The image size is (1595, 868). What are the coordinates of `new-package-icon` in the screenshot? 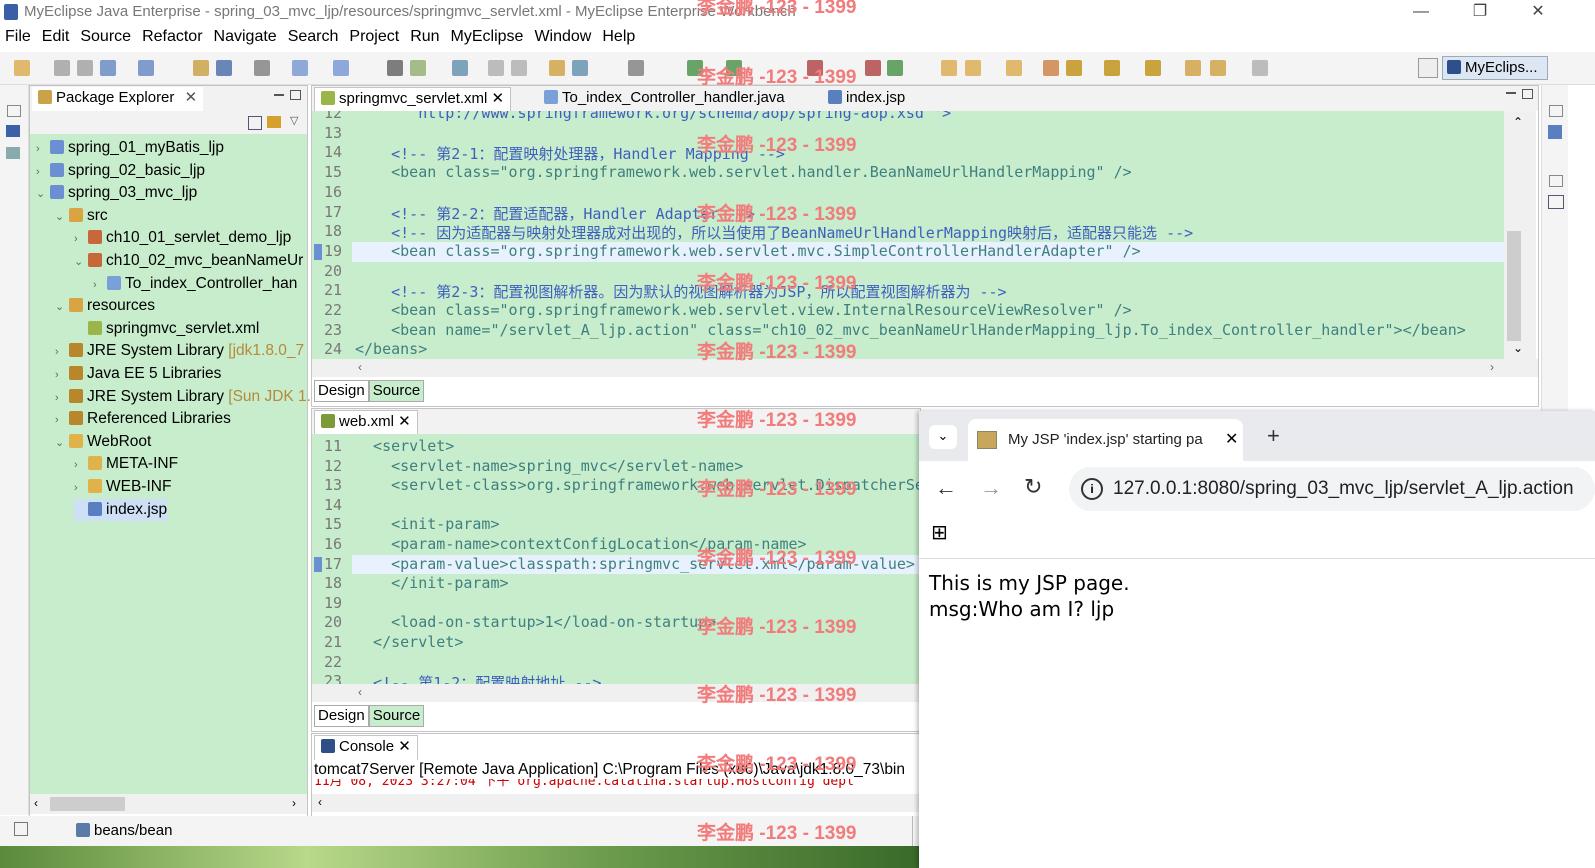 It's located at (460, 68).